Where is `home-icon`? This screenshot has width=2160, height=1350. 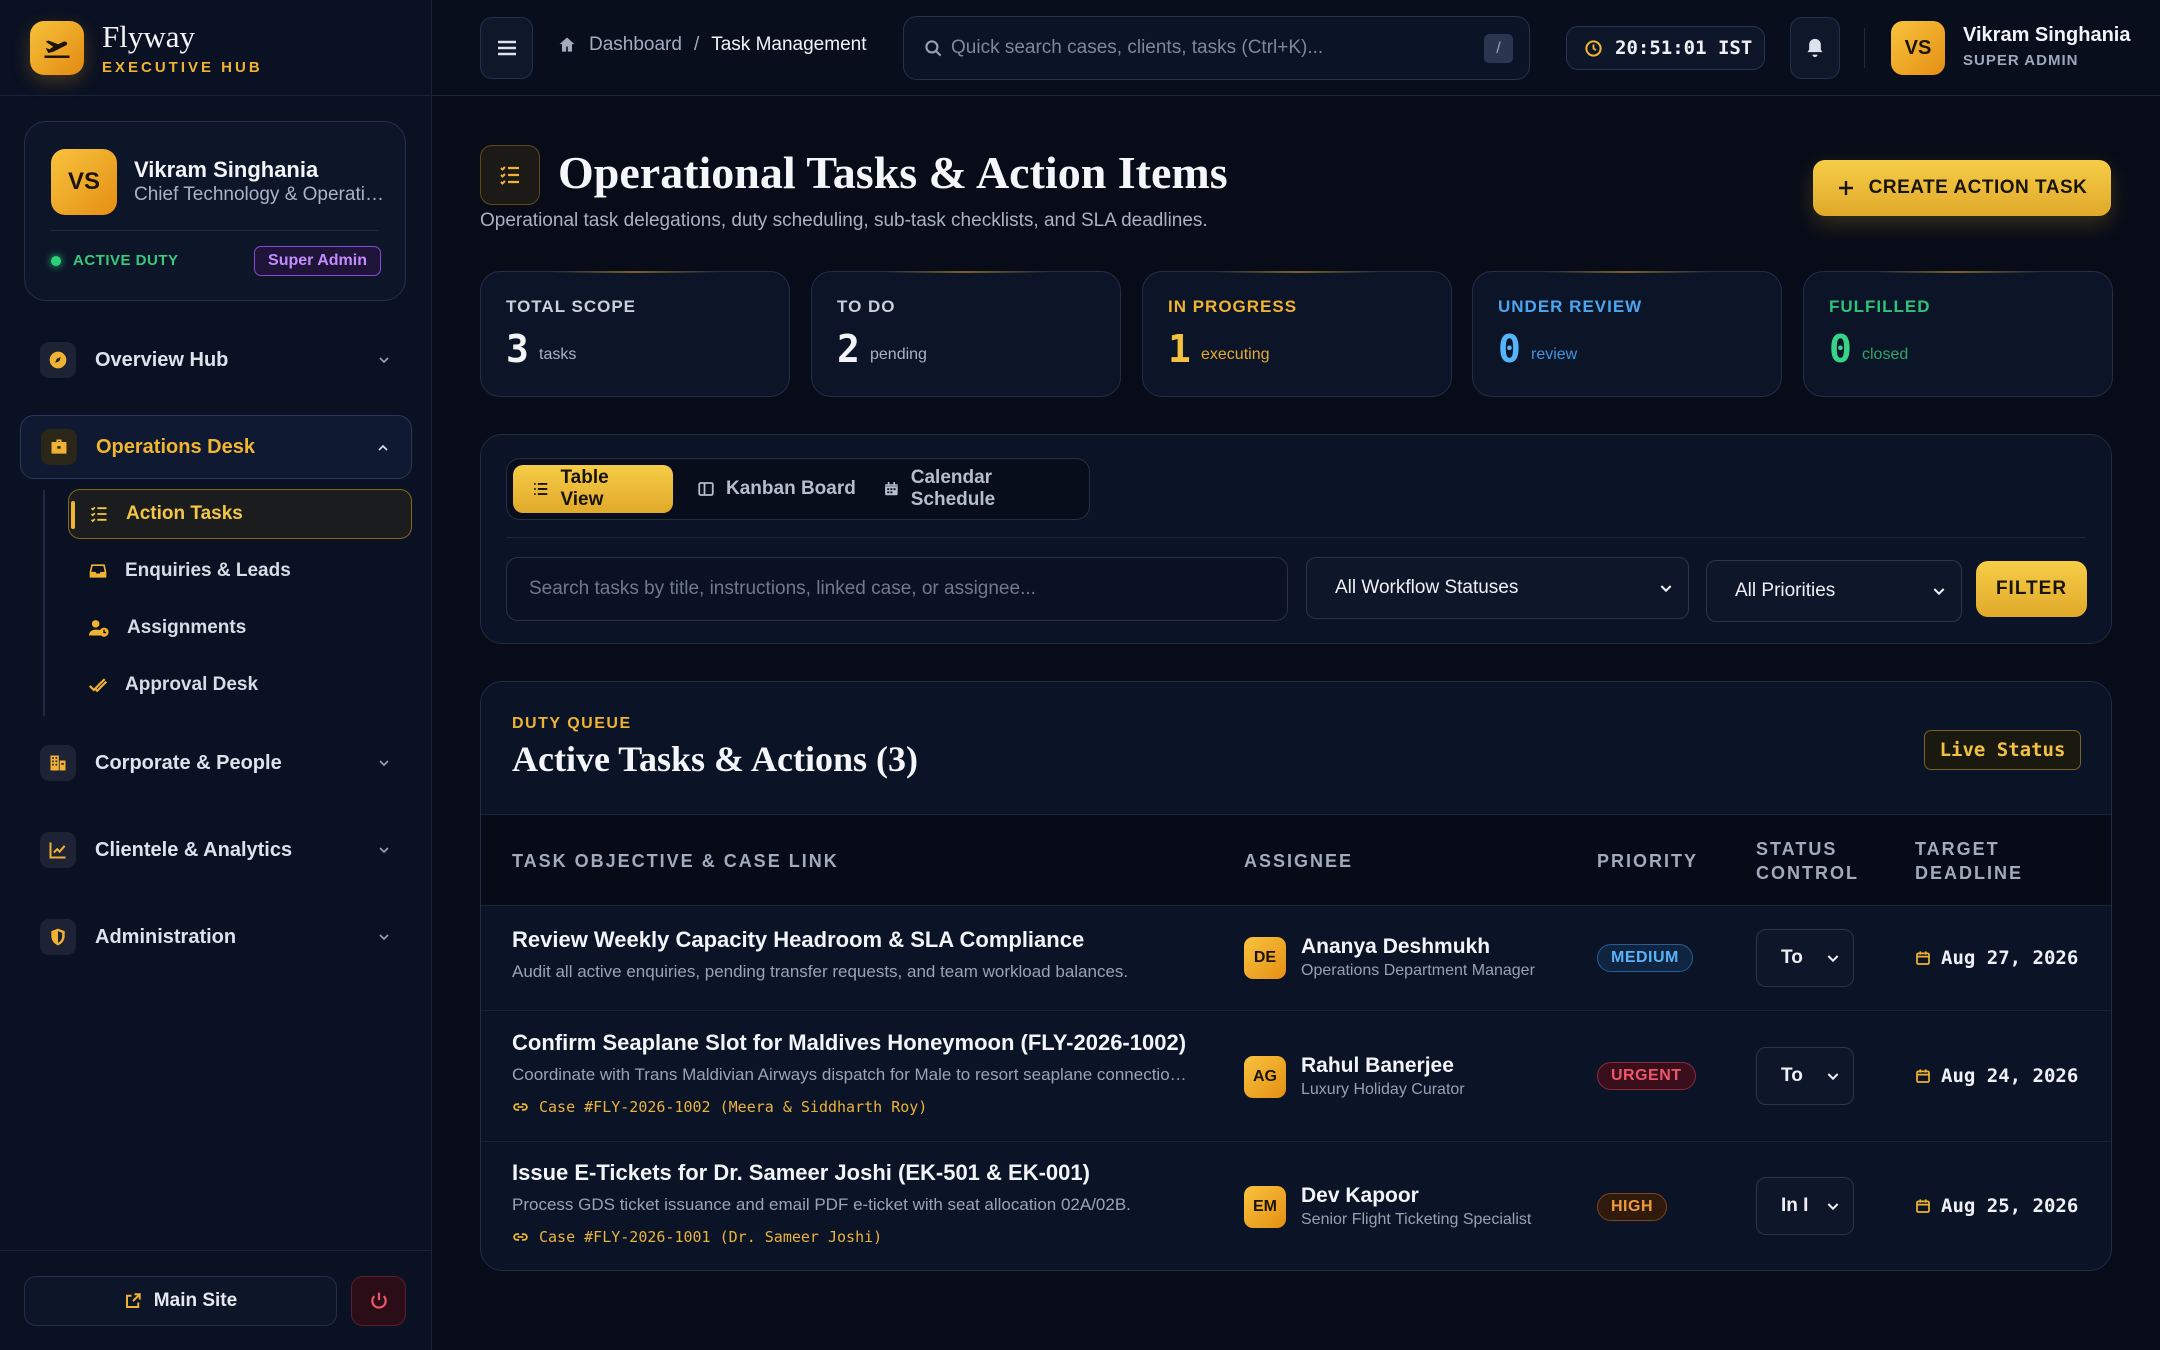 home-icon is located at coordinates (567, 44).